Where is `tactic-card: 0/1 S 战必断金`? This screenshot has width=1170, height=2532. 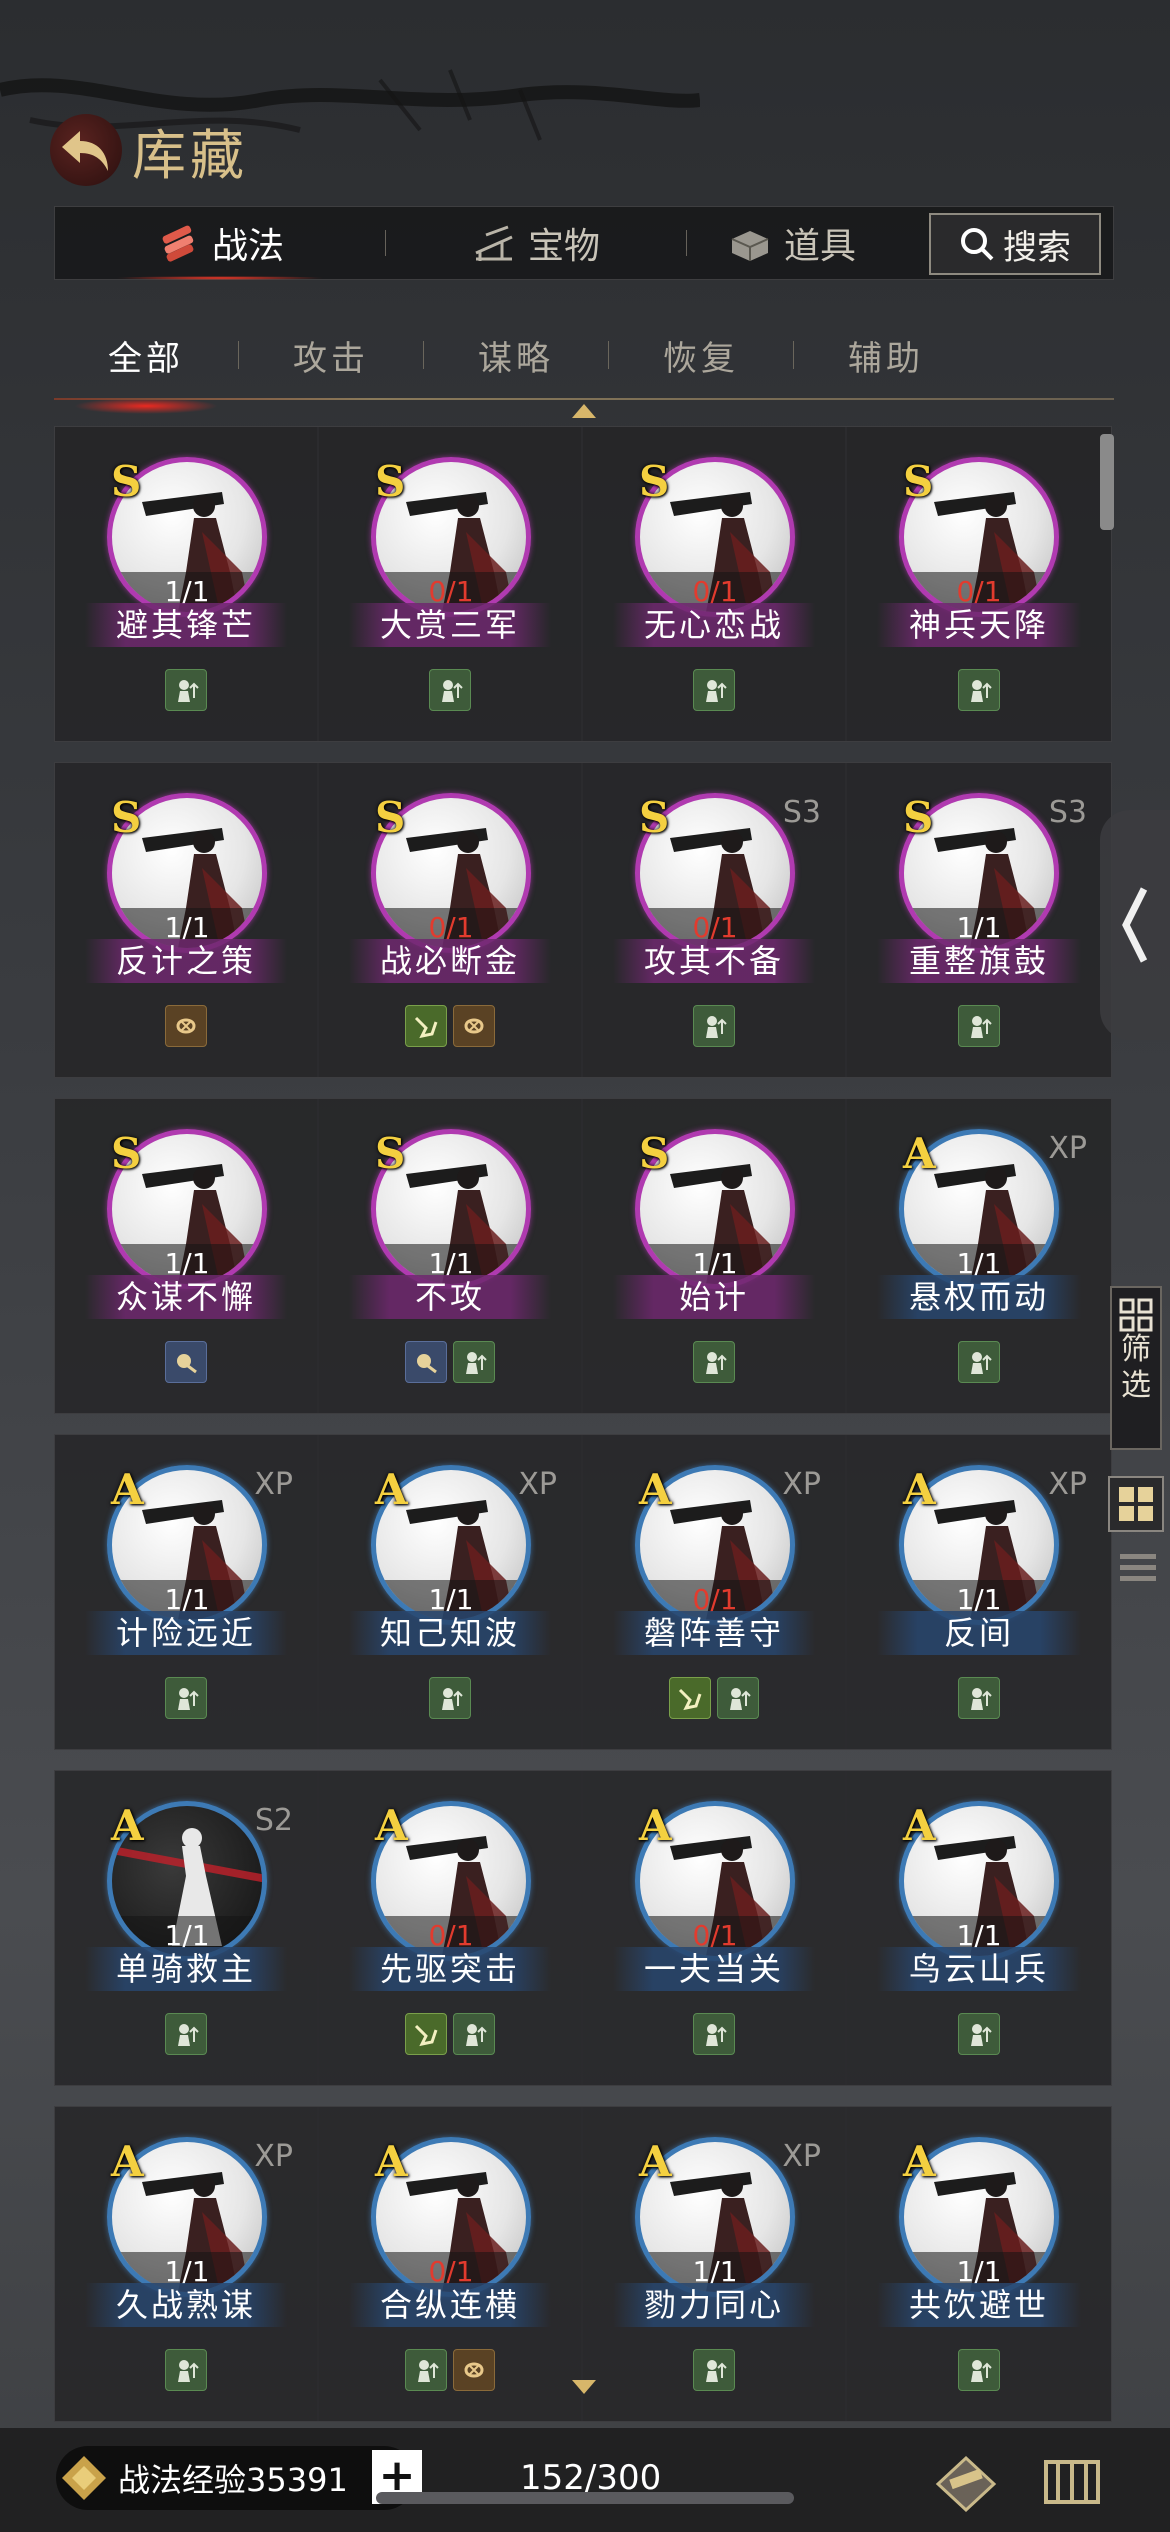 tactic-card: 0/1 S 战必断金 is located at coordinates (451, 920).